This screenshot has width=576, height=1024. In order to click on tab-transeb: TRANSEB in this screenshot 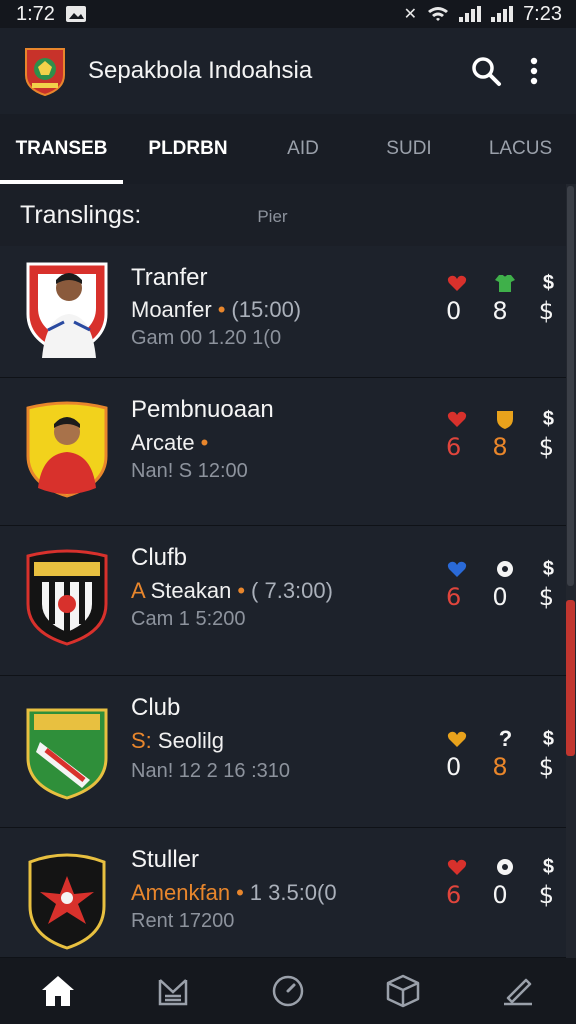, I will do `click(61, 149)`.